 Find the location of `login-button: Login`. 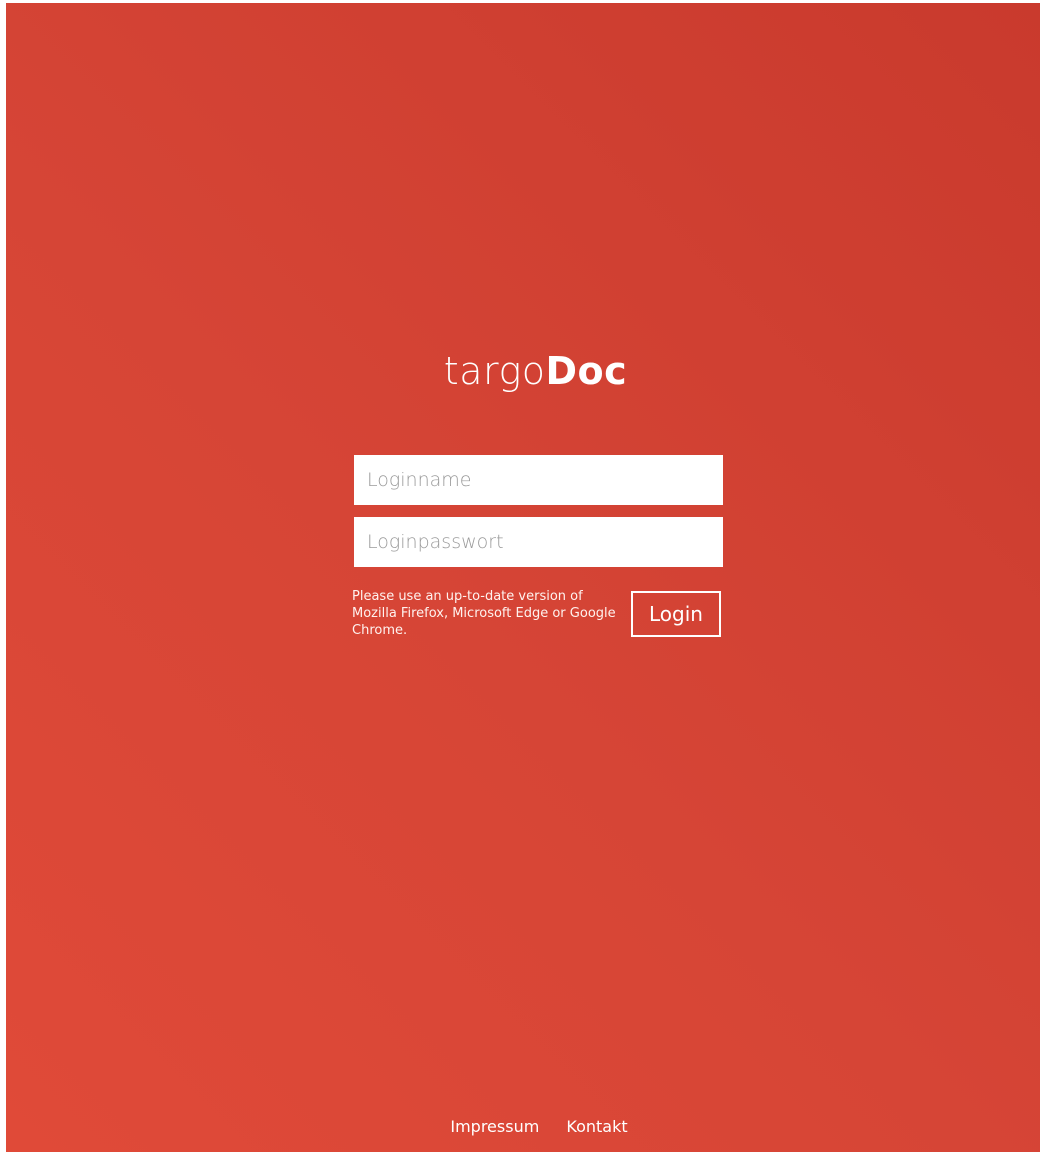

login-button: Login is located at coordinates (676, 614).